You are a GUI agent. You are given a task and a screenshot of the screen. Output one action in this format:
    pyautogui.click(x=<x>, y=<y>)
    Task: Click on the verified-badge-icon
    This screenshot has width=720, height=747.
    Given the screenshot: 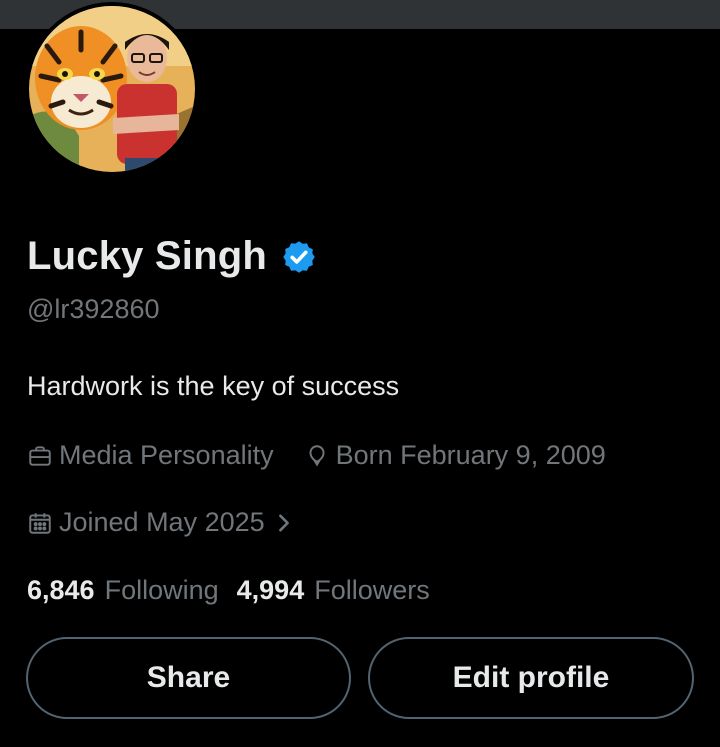 What is the action you would take?
    pyautogui.click(x=299, y=257)
    